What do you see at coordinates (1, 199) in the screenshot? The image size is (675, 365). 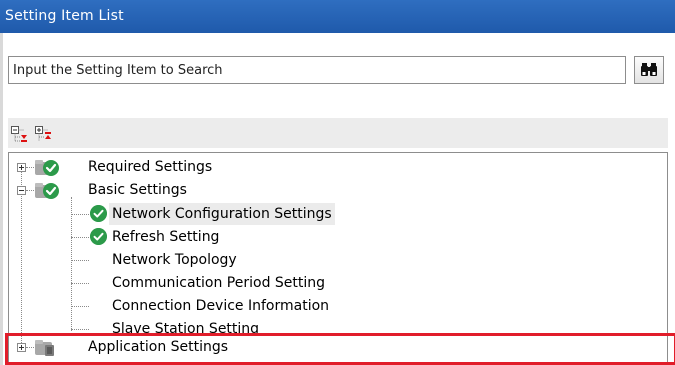 I see `panel-left-border` at bounding box center [1, 199].